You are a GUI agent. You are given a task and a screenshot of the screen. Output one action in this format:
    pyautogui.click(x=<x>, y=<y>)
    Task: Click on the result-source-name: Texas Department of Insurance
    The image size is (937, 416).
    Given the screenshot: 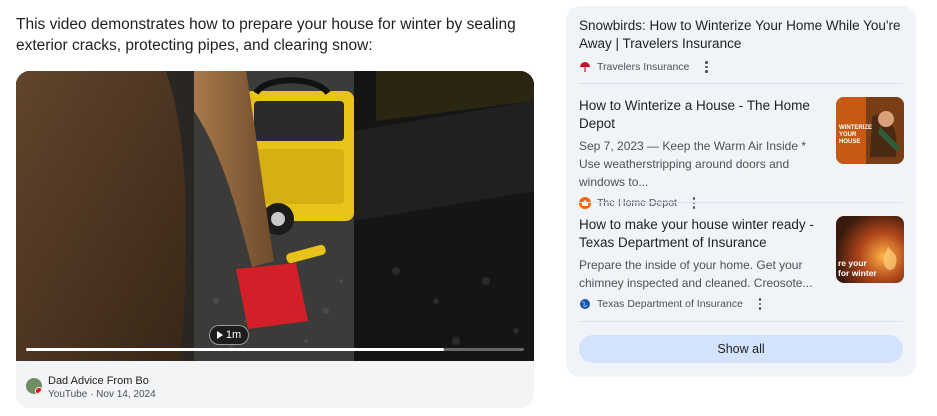 What is the action you would take?
    pyautogui.click(x=670, y=304)
    